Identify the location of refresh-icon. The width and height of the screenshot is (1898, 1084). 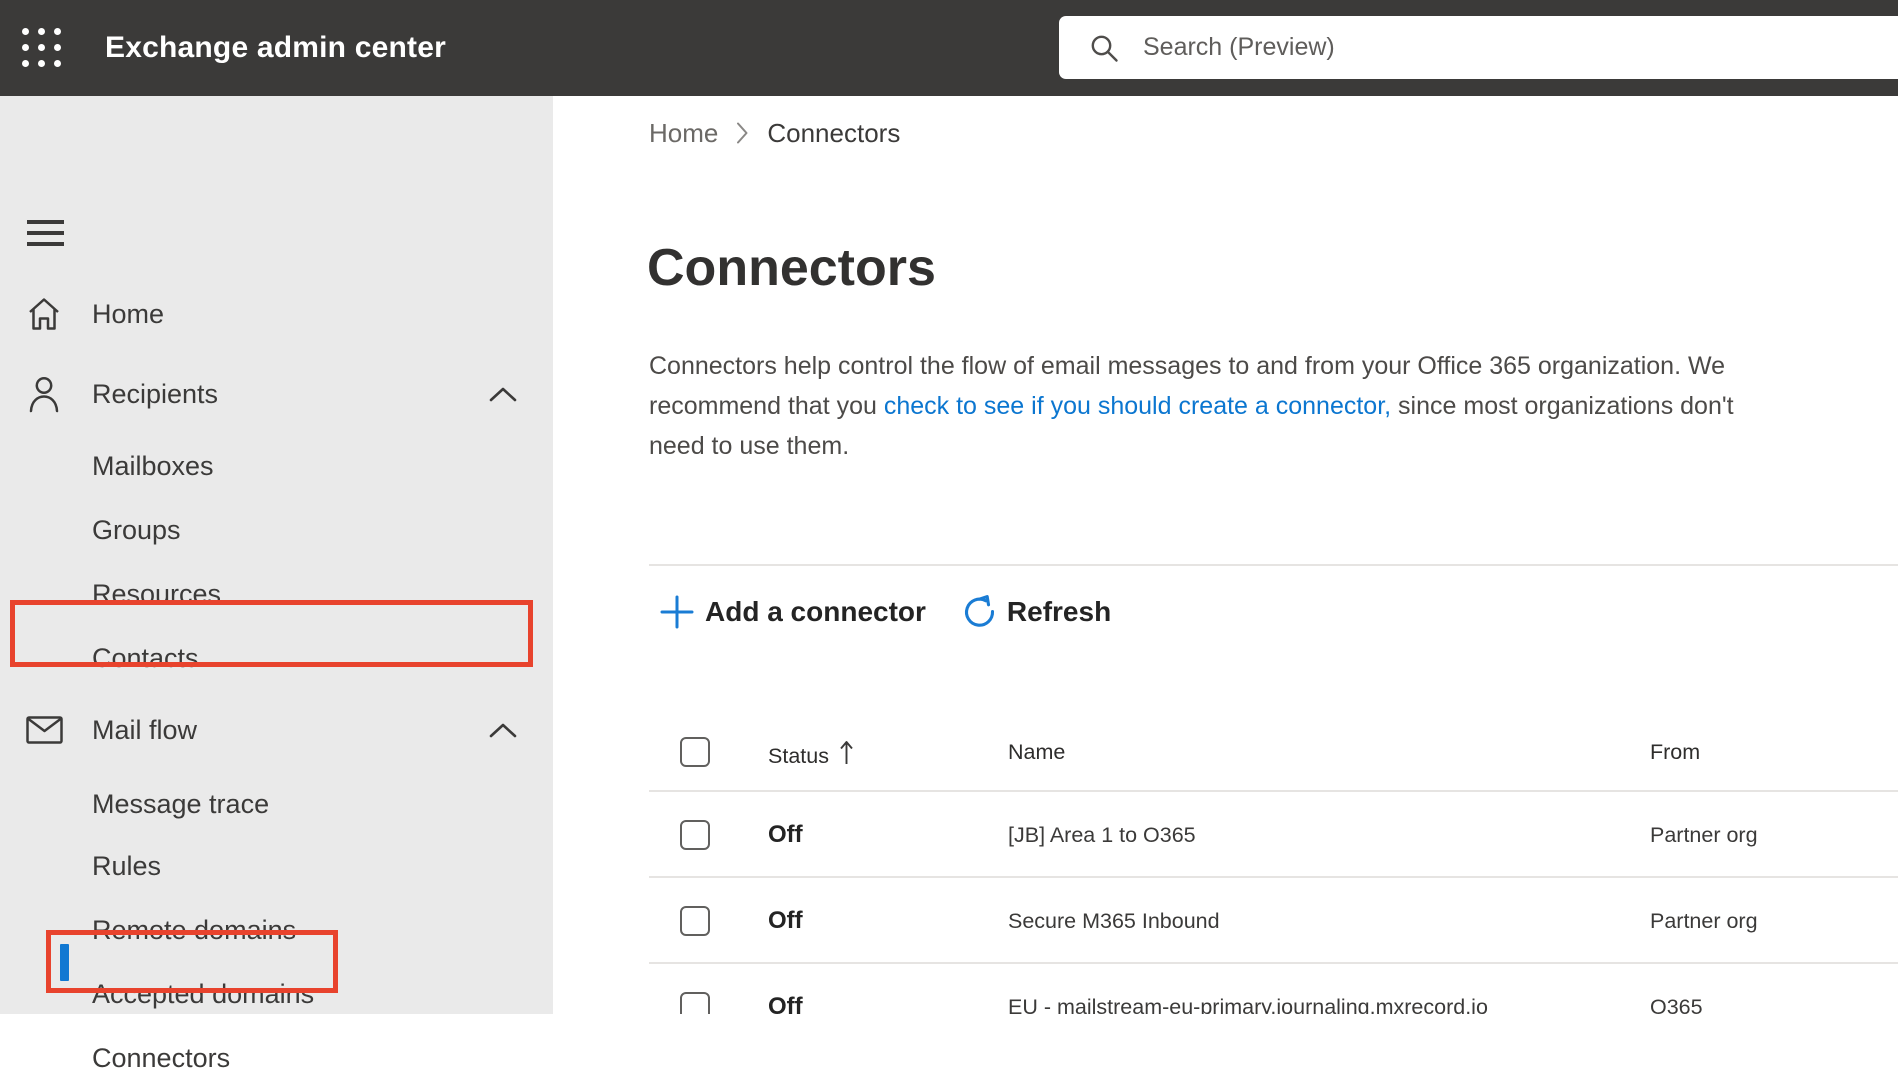
(979, 612).